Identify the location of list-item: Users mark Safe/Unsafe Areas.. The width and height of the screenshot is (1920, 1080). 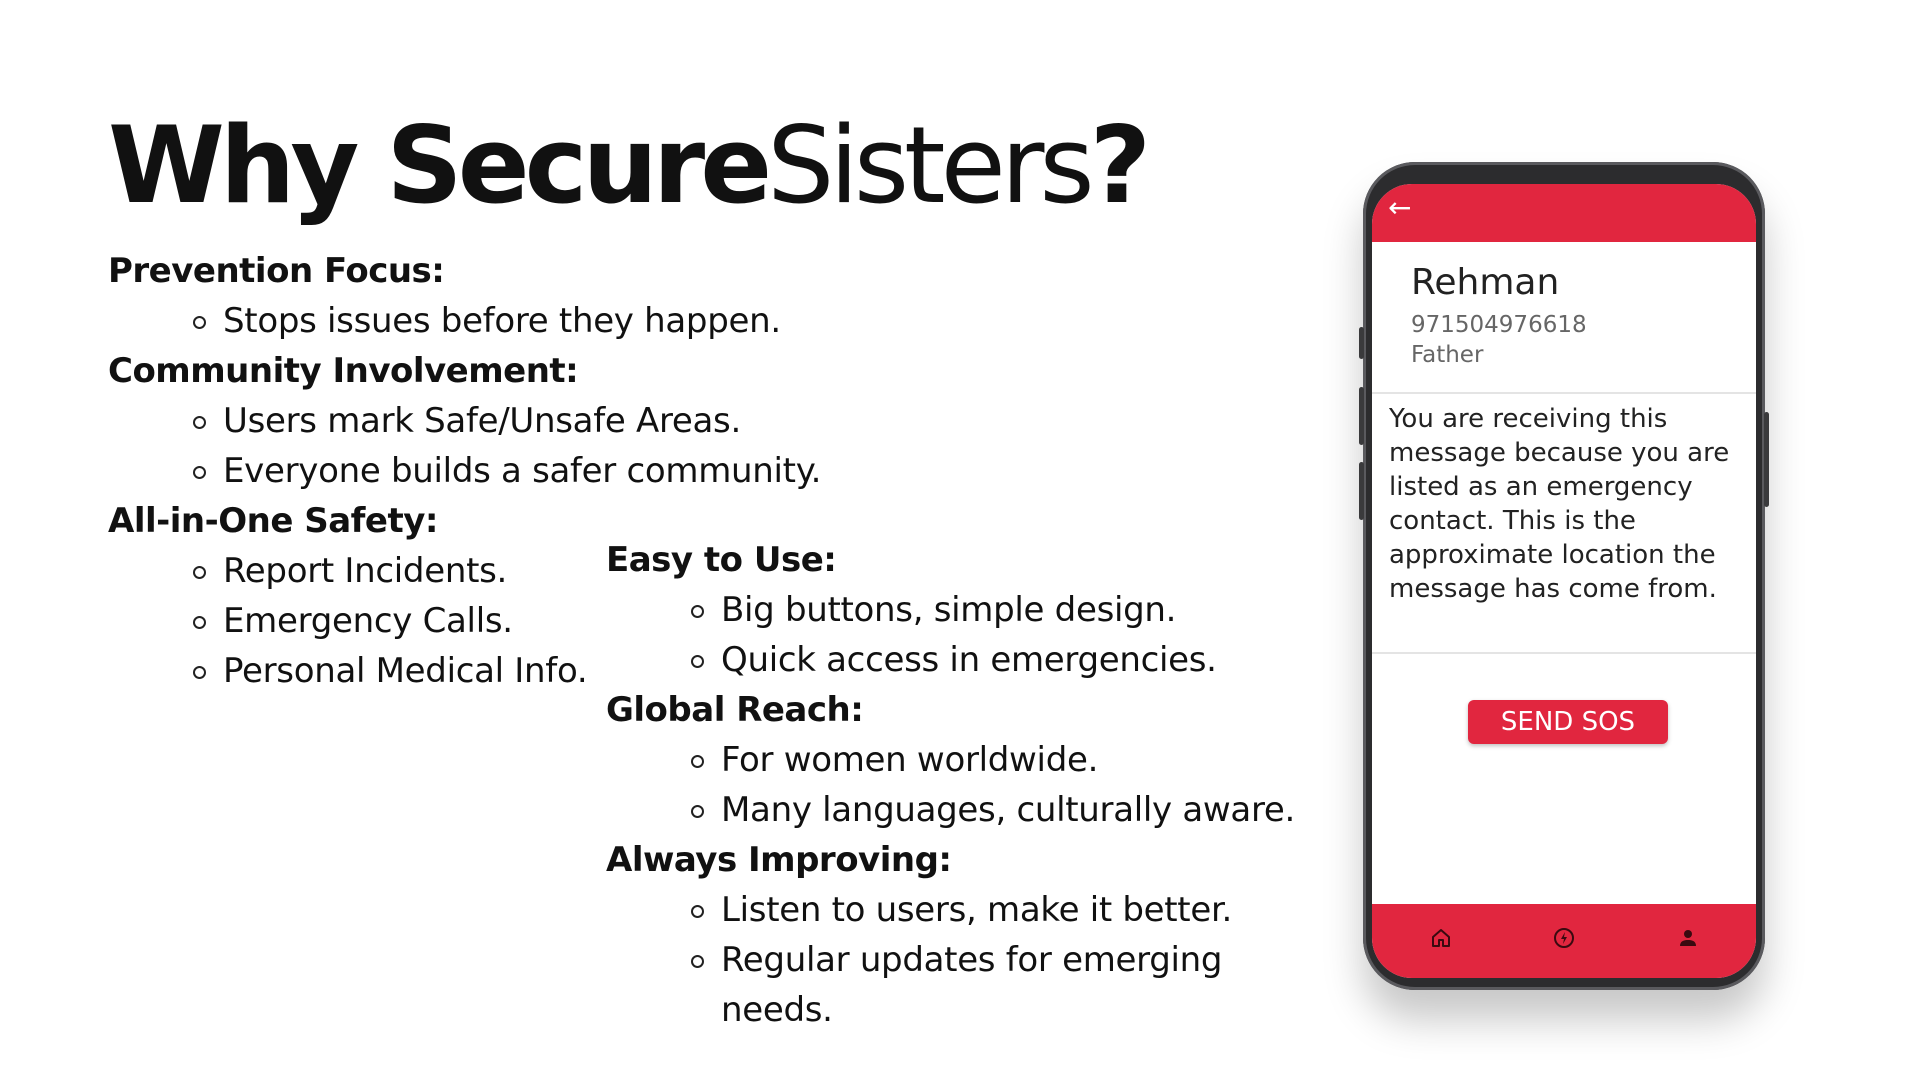
(464, 421).